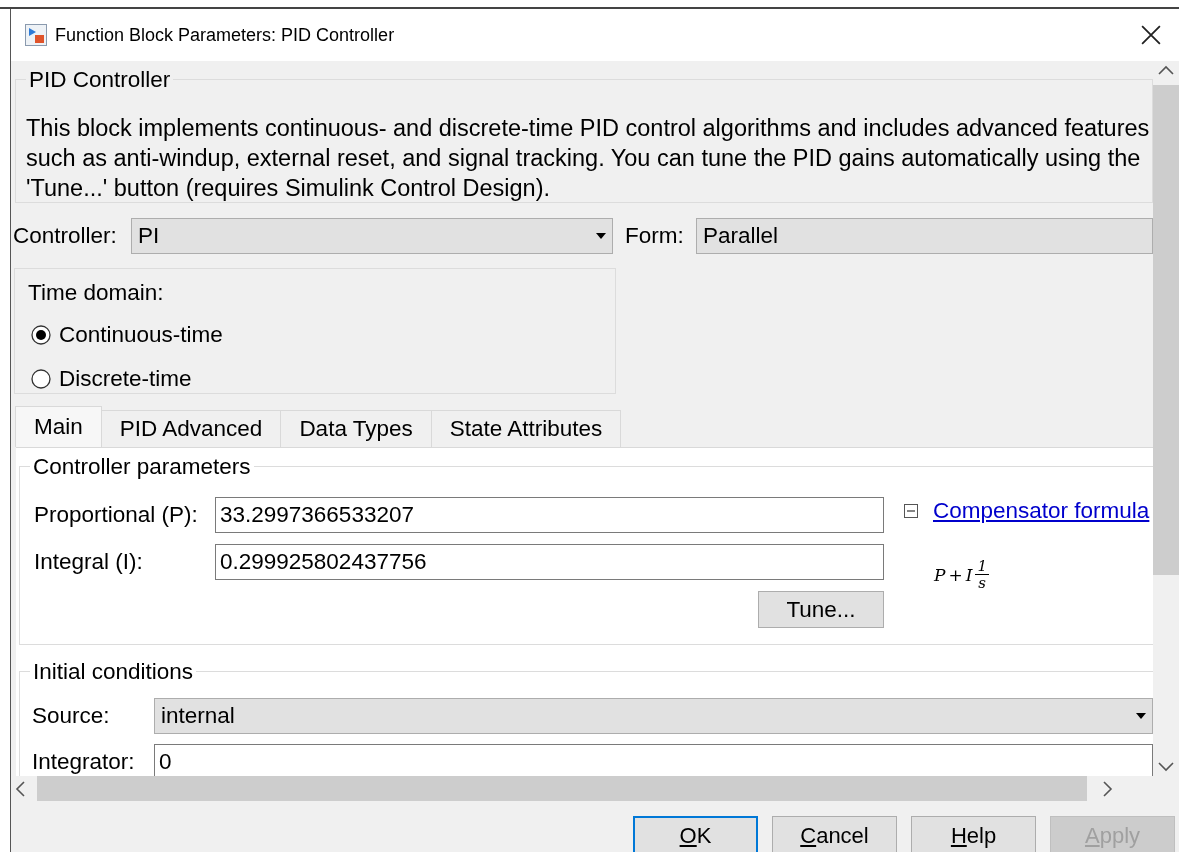 Image resolution: width=1179 pixels, height=852 pixels. What do you see at coordinates (1151, 35) in the screenshot?
I see `close-icon` at bounding box center [1151, 35].